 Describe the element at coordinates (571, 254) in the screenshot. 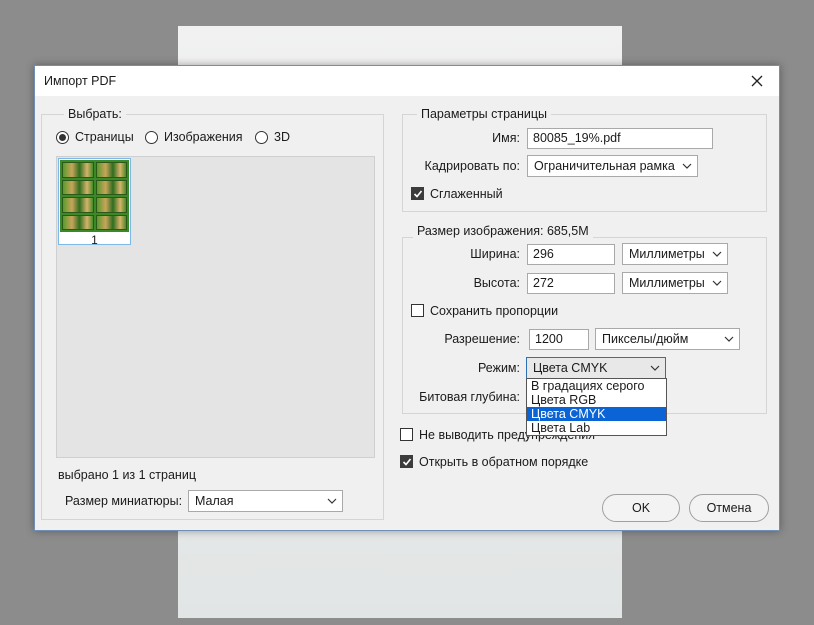

I see `width-field: 296` at that location.